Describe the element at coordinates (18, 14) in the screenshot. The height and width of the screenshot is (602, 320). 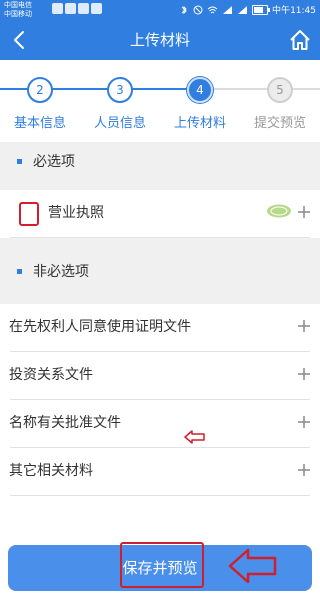
I see `carrier-2: 中国移动` at that location.